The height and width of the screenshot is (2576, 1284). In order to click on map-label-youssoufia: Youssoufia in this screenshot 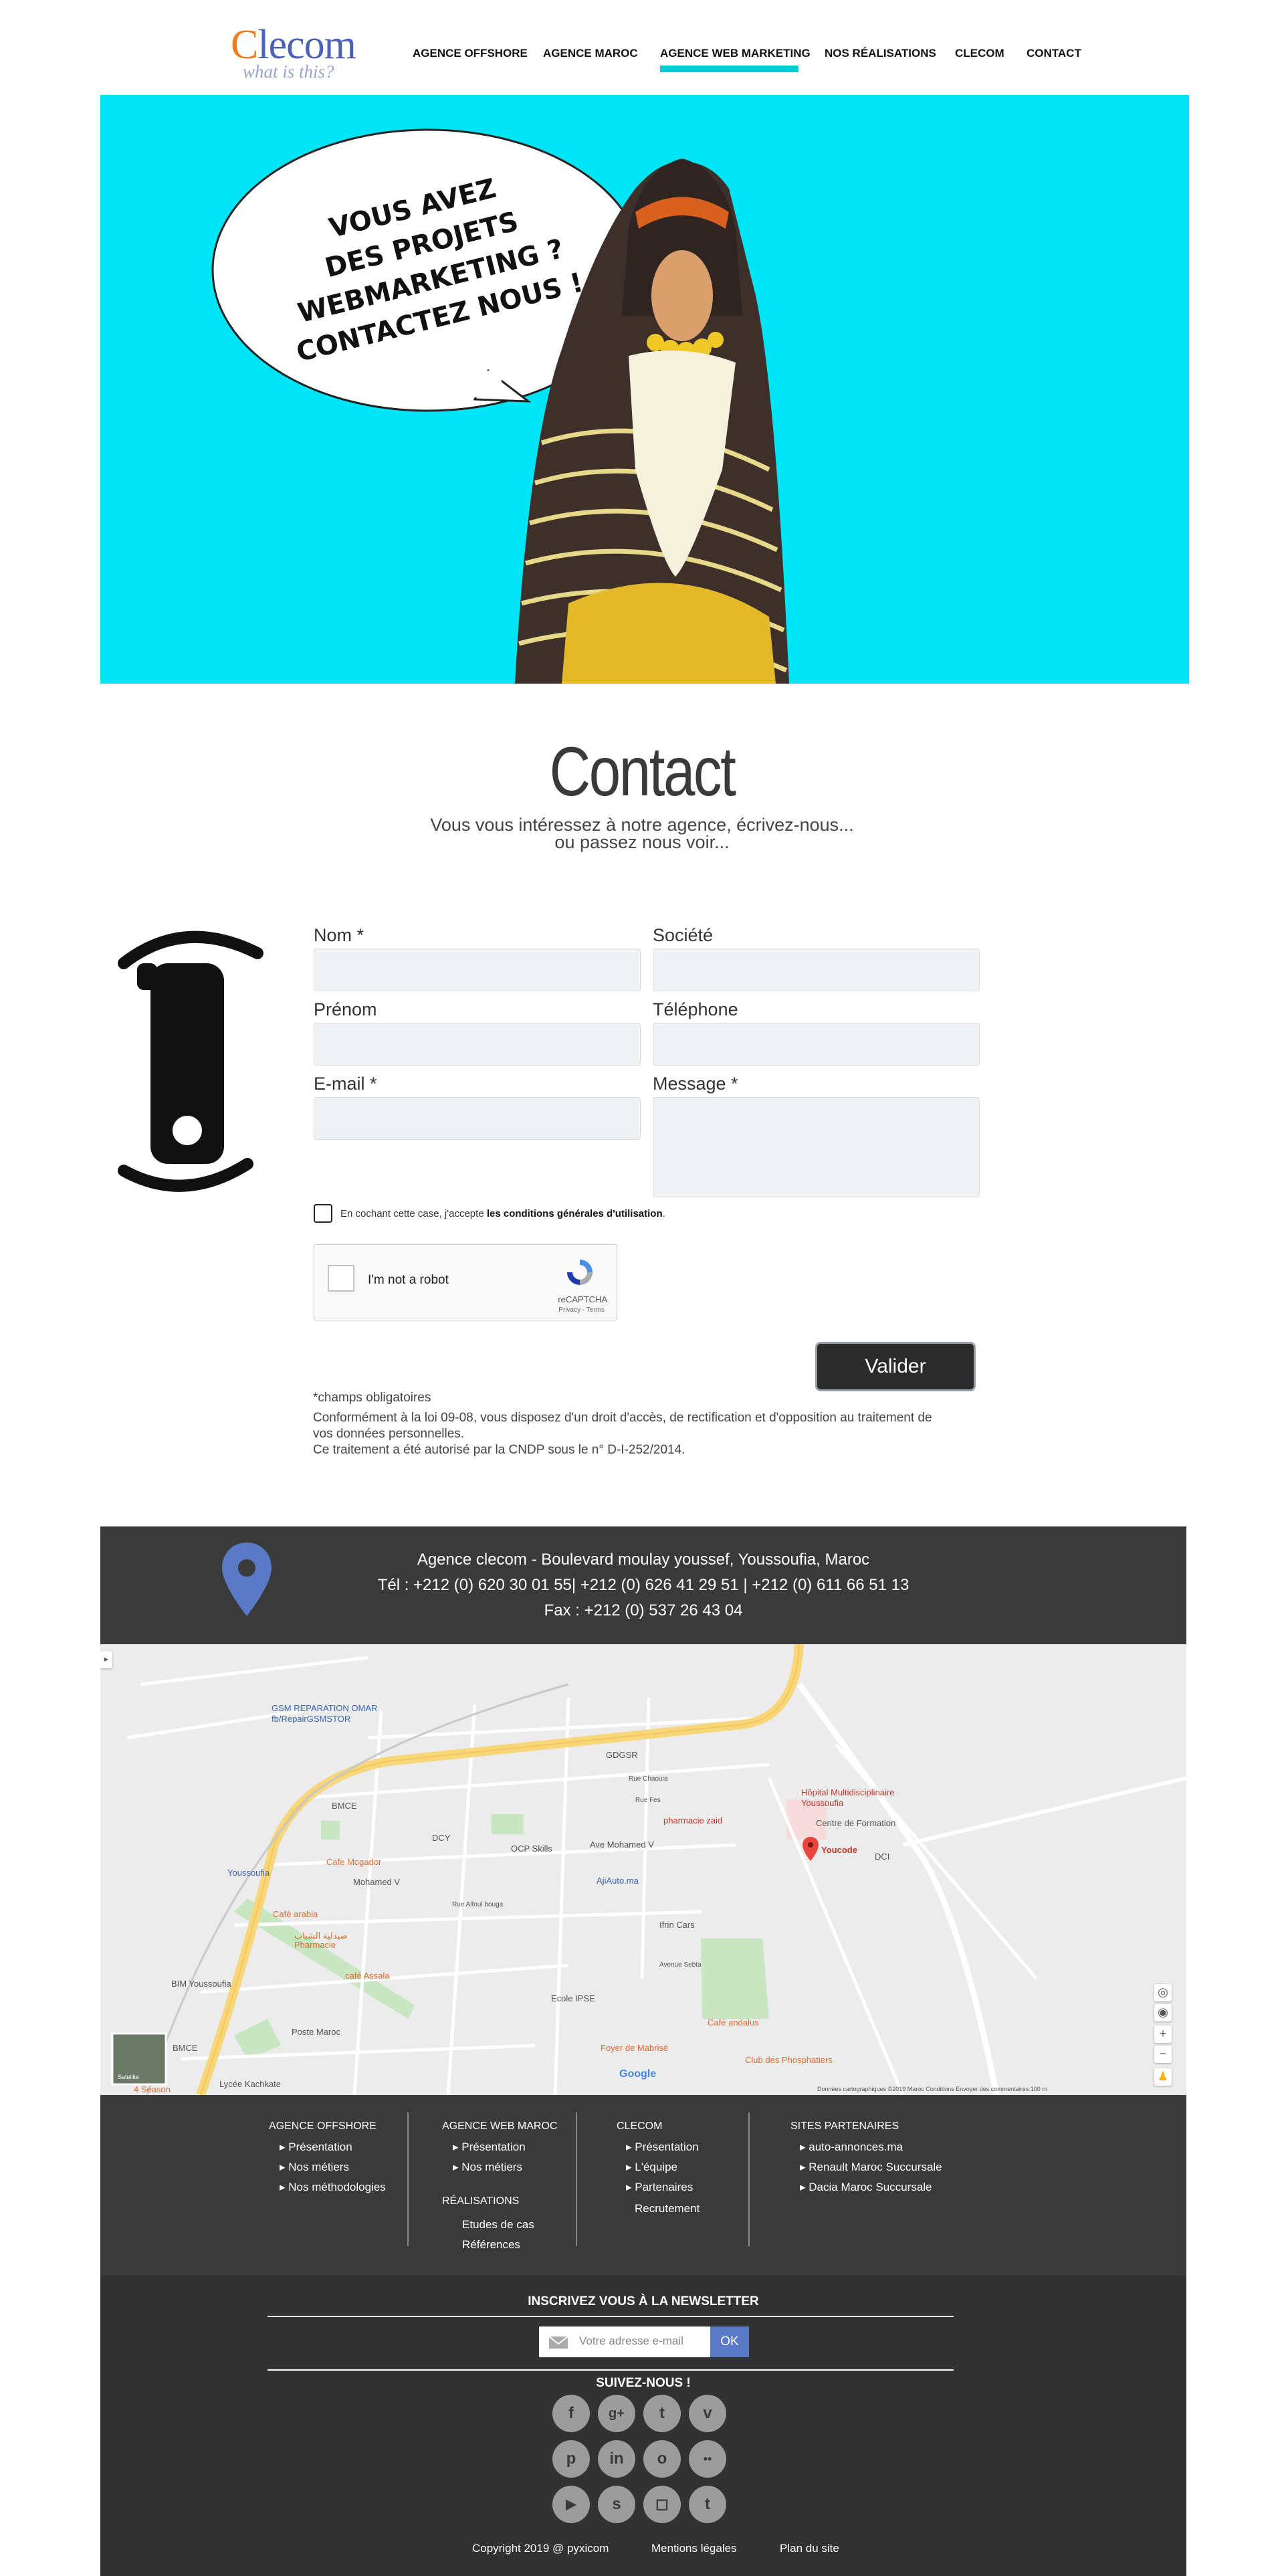, I will do `click(248, 1873)`.